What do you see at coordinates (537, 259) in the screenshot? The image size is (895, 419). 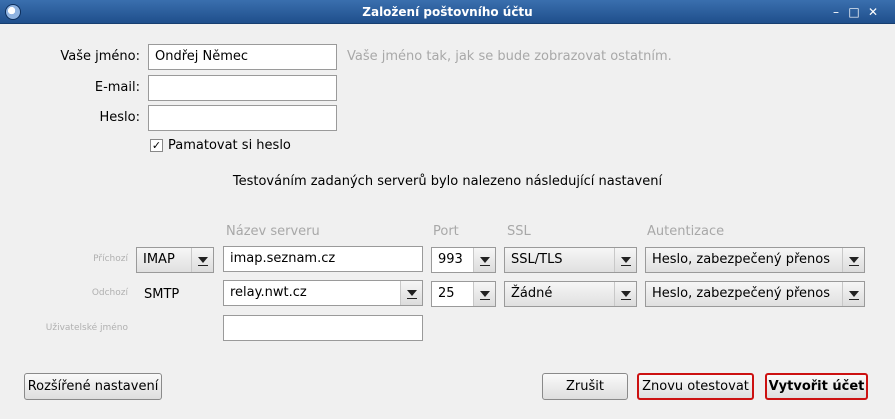 I see `incoming-ssl-value: SSL/TLS` at bounding box center [537, 259].